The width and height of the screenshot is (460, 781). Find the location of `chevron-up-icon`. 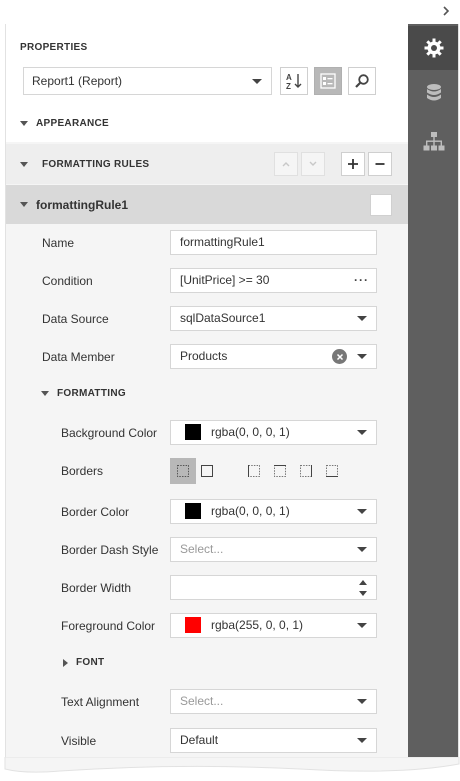

chevron-up-icon is located at coordinates (286, 164).